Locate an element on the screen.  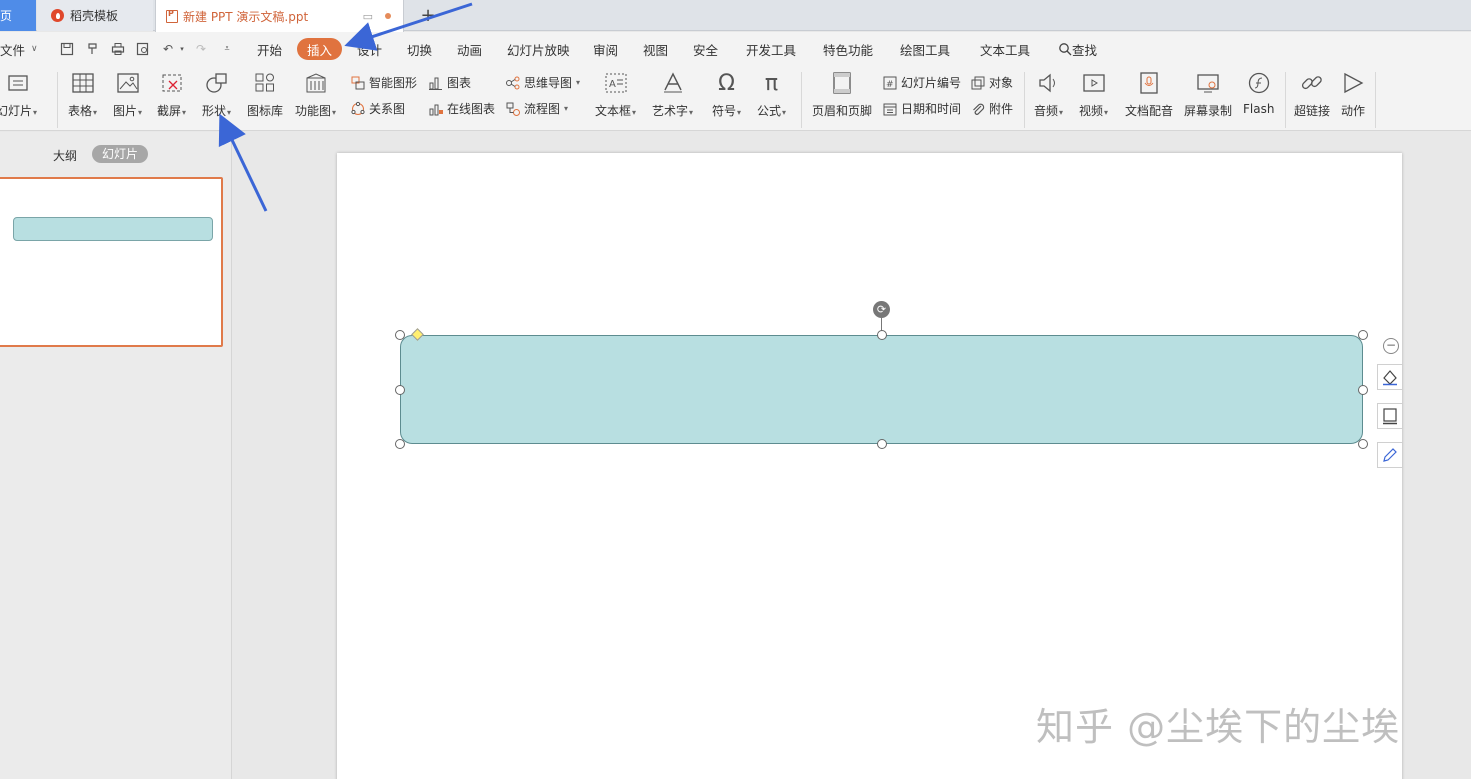
resize-handle-top-left is located at coordinates (400, 335).